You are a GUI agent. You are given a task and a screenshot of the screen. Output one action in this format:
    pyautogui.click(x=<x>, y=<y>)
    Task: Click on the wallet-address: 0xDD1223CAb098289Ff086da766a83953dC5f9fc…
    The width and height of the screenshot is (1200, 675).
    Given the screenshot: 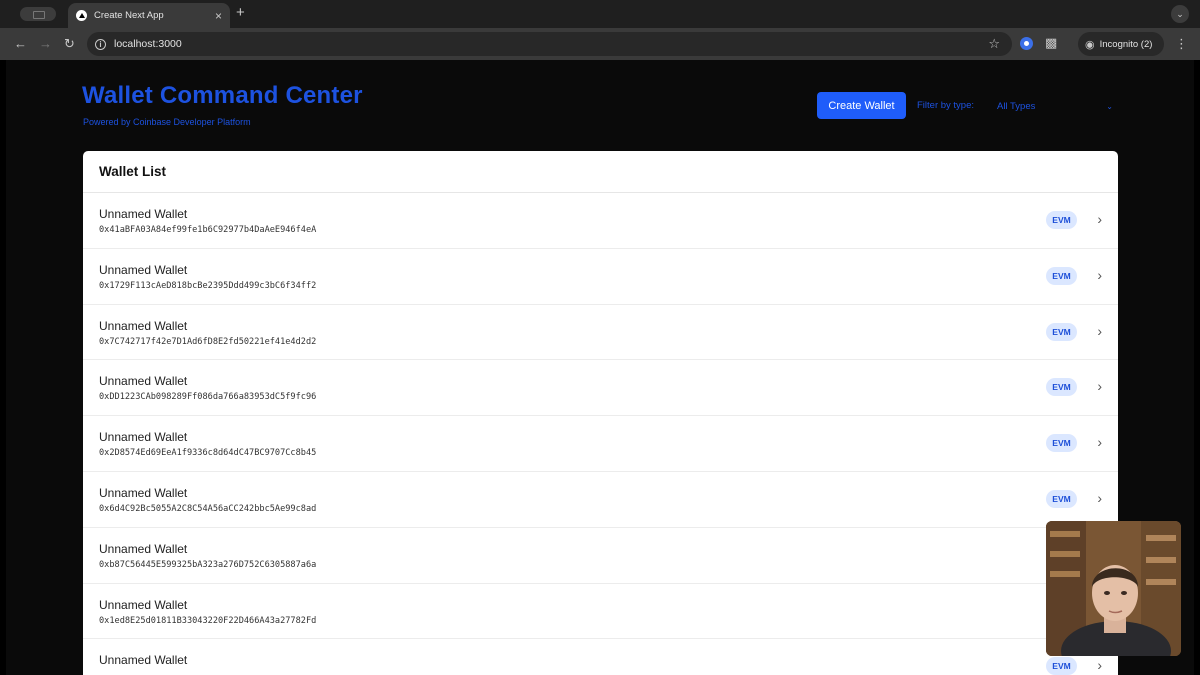 What is the action you would take?
    pyautogui.click(x=208, y=397)
    